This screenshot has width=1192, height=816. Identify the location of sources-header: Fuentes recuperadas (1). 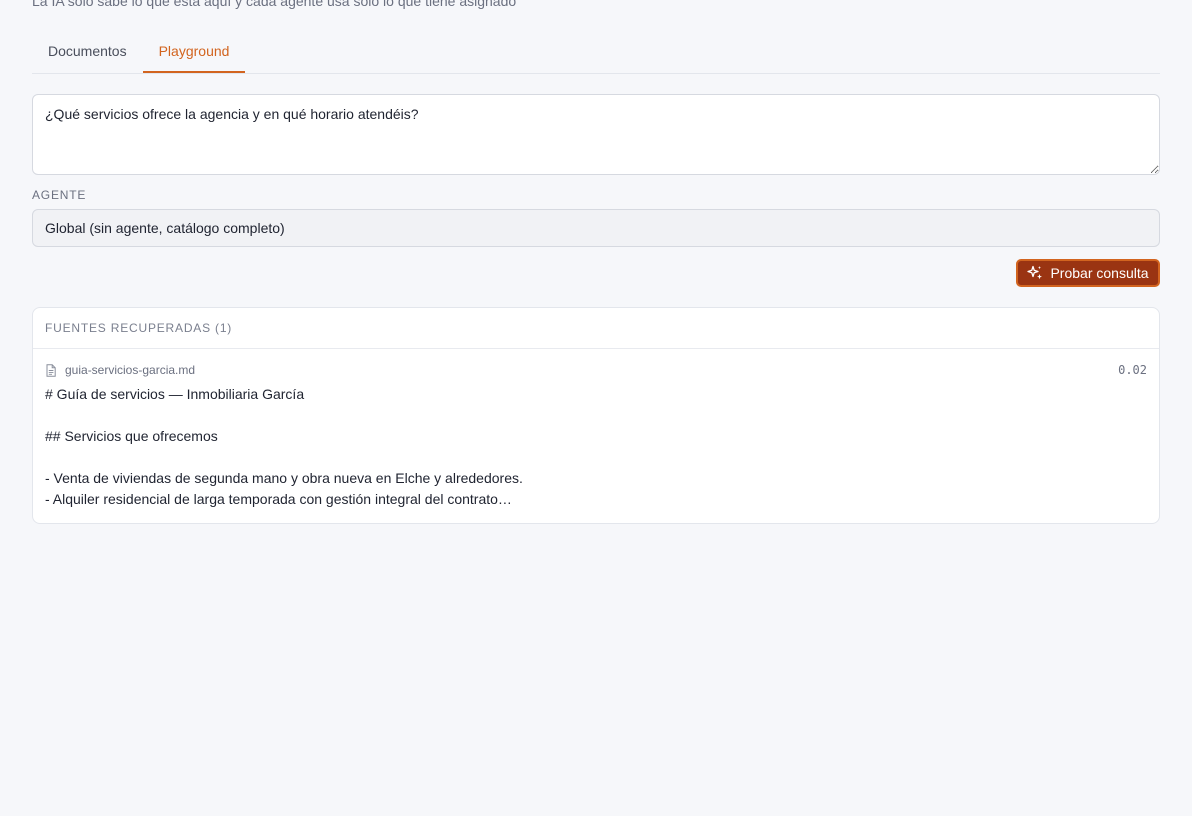
(596, 328).